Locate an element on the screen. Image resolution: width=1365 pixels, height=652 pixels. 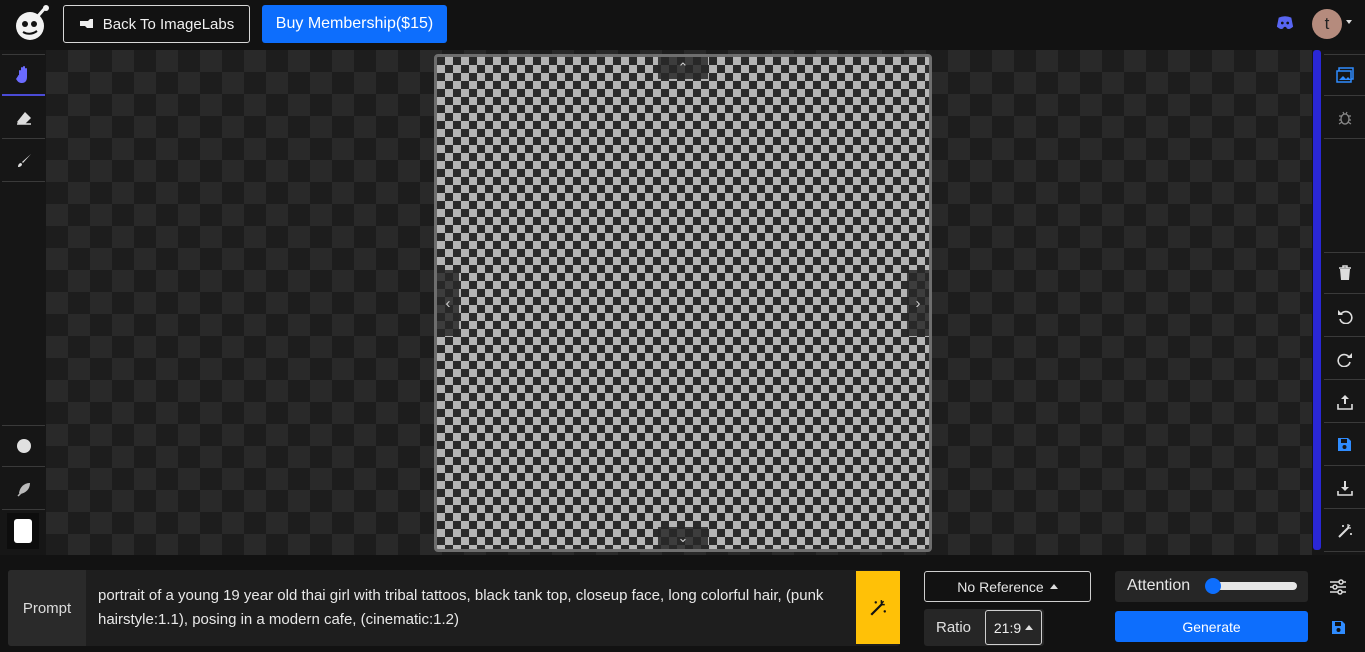
trash-icon is located at coordinates (1344, 272).